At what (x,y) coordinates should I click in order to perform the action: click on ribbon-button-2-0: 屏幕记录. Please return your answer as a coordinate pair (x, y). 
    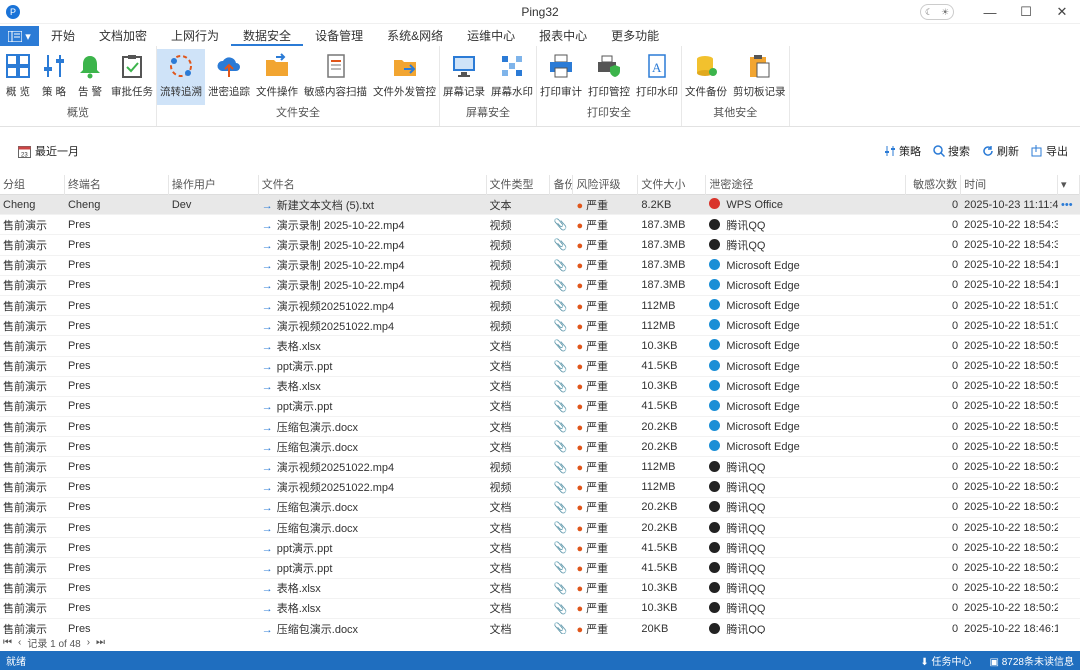
    Looking at the image, I should click on (464, 77).